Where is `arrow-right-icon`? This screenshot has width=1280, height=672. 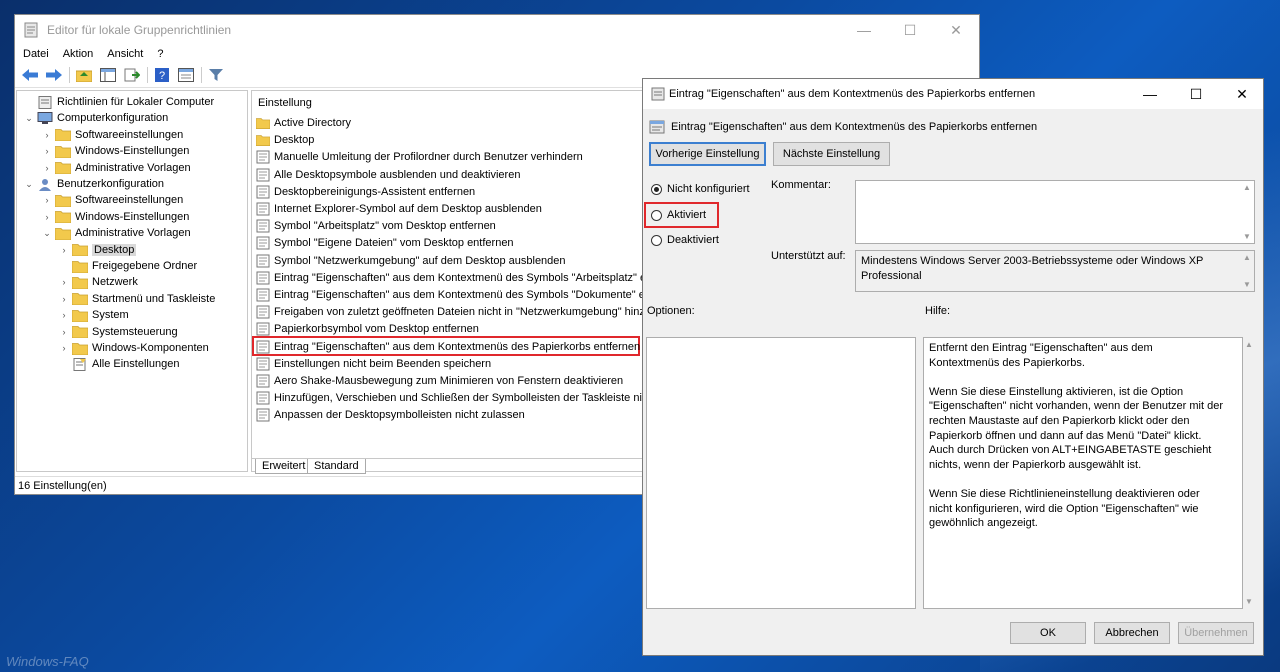
arrow-right-icon is located at coordinates (54, 75).